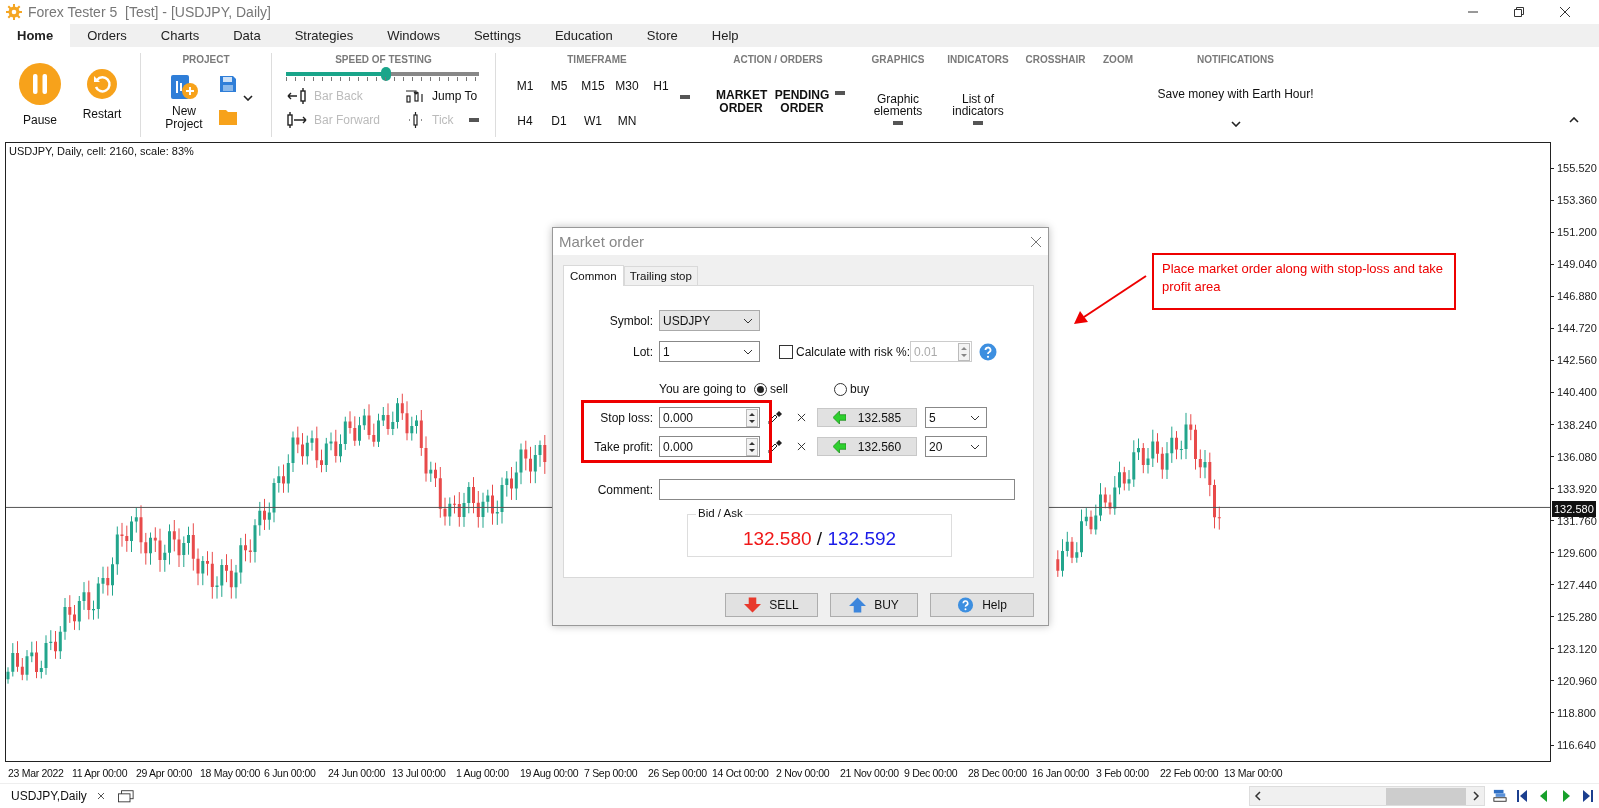 The width and height of the screenshot is (1599, 808). What do you see at coordinates (559, 85) in the screenshot?
I see `timeframe-button: M5` at bounding box center [559, 85].